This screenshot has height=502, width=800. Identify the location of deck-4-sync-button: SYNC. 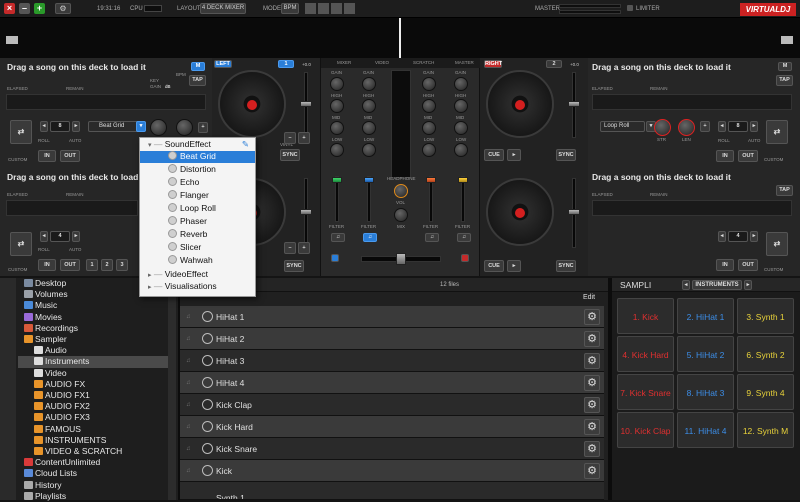
(566, 155).